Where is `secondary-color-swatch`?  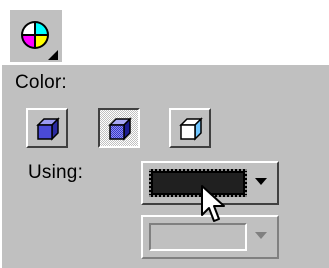 secondary-color-swatch is located at coordinates (198, 237).